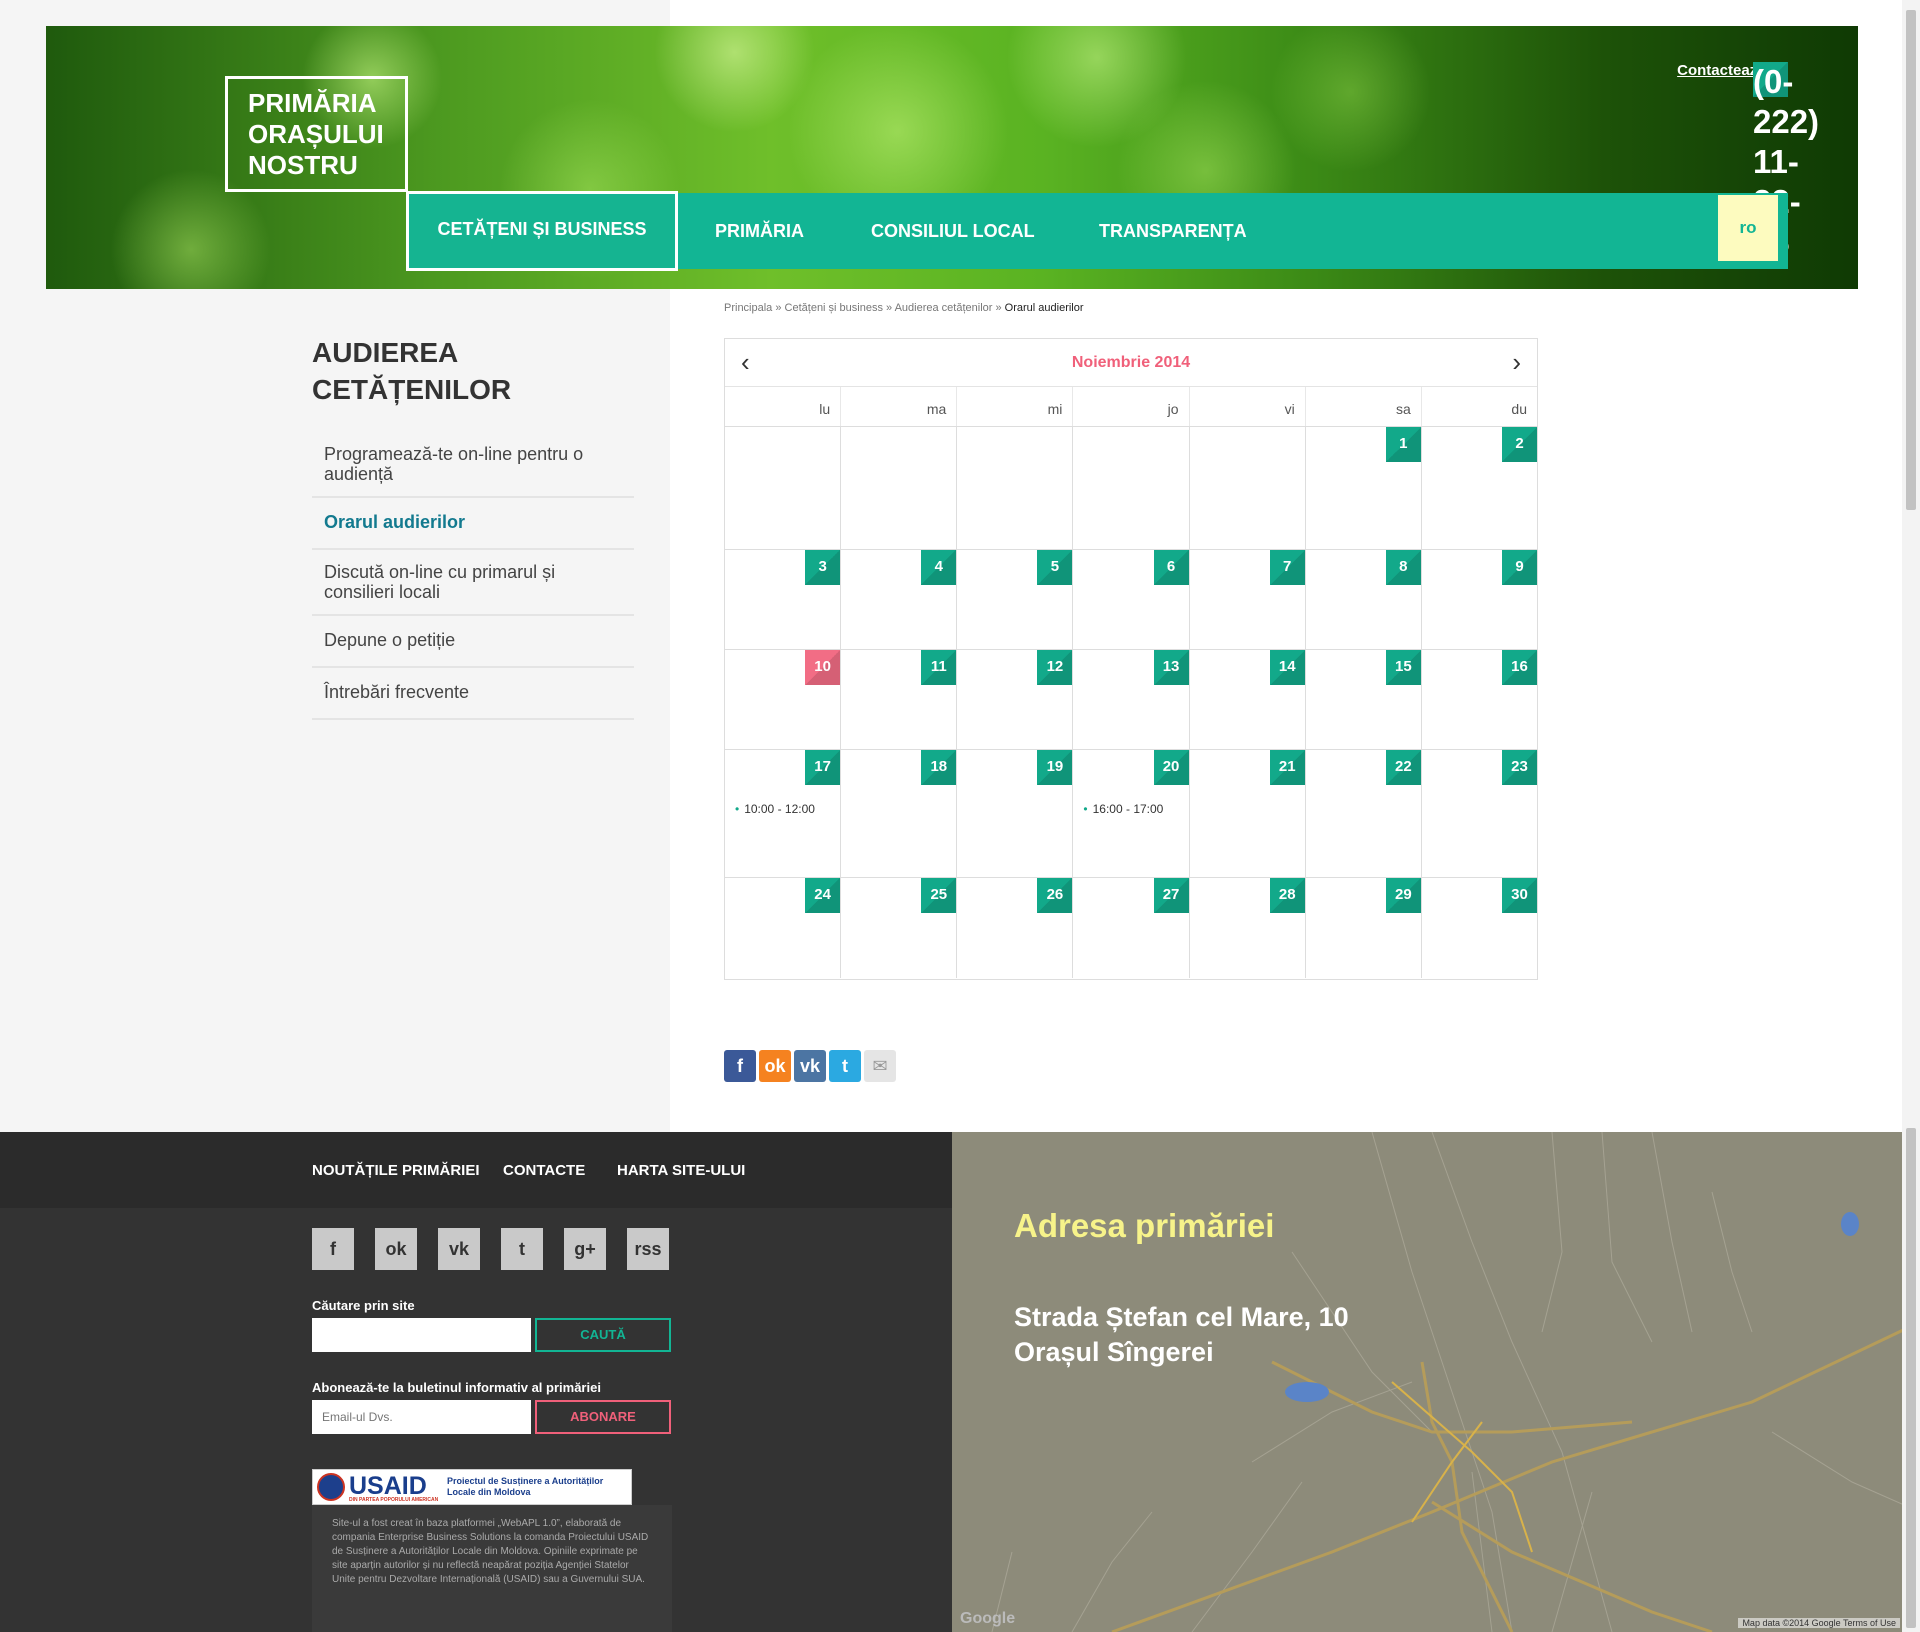 The image size is (1920, 1632). What do you see at coordinates (1403, 895) in the screenshot?
I see `day-number: 29` at bounding box center [1403, 895].